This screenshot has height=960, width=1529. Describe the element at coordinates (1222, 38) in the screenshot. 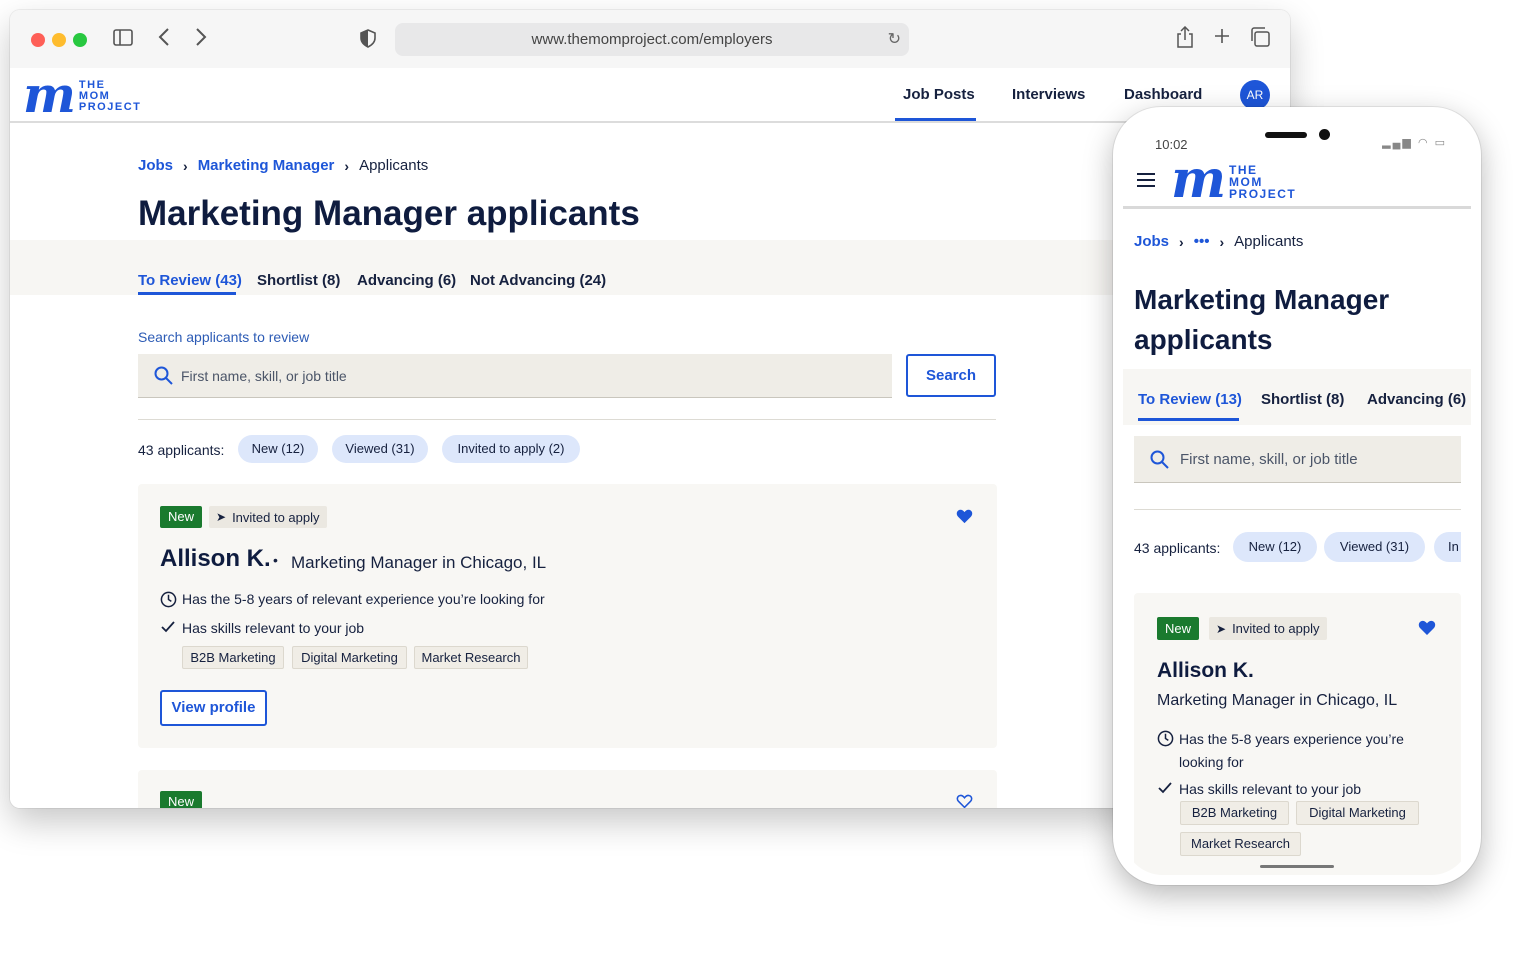

I see `new-tab-icon` at that location.